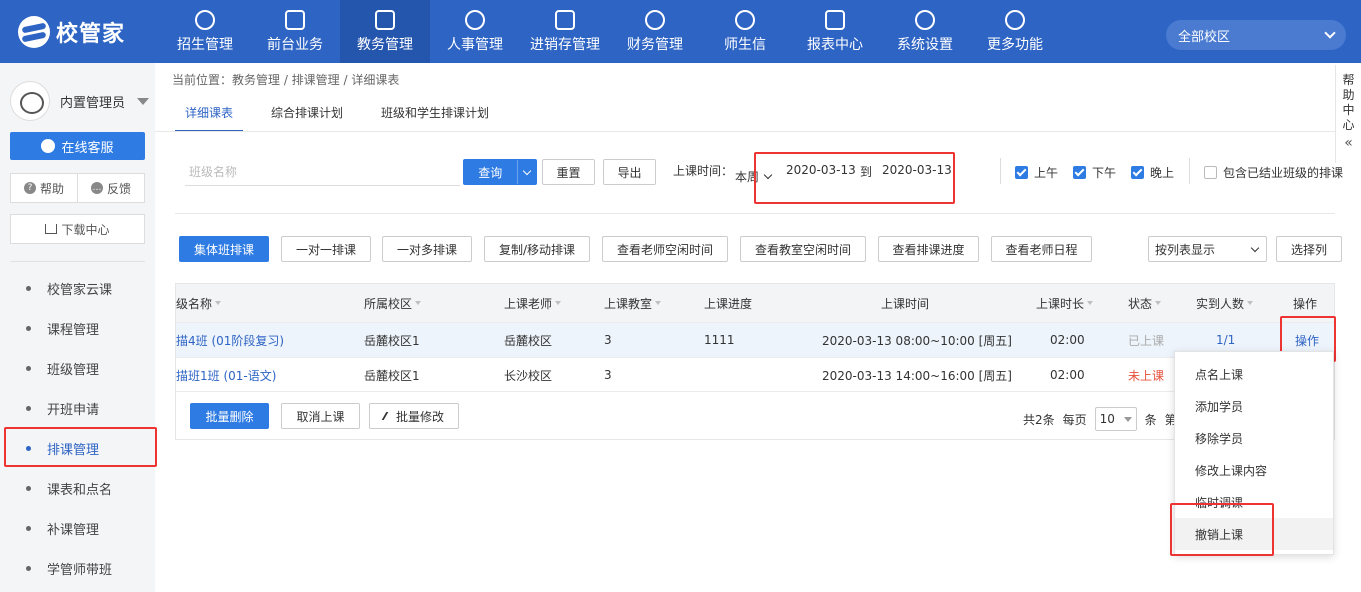 This screenshot has width=1361, height=592. Describe the element at coordinates (307, 113) in the screenshot. I see `tab-overall-plan: 综合排课计划` at that location.